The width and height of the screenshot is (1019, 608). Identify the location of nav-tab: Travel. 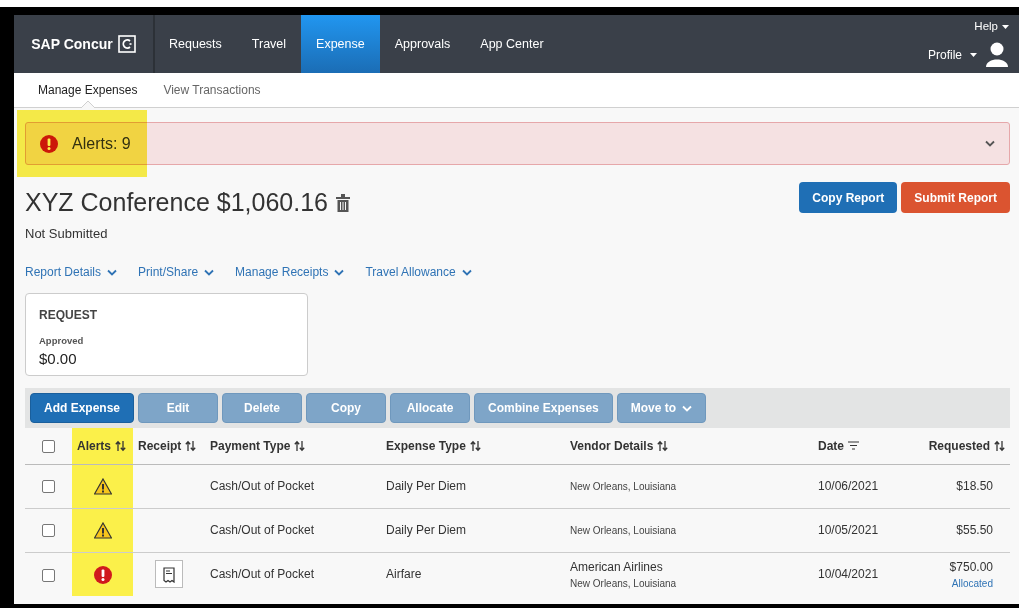
(269, 44).